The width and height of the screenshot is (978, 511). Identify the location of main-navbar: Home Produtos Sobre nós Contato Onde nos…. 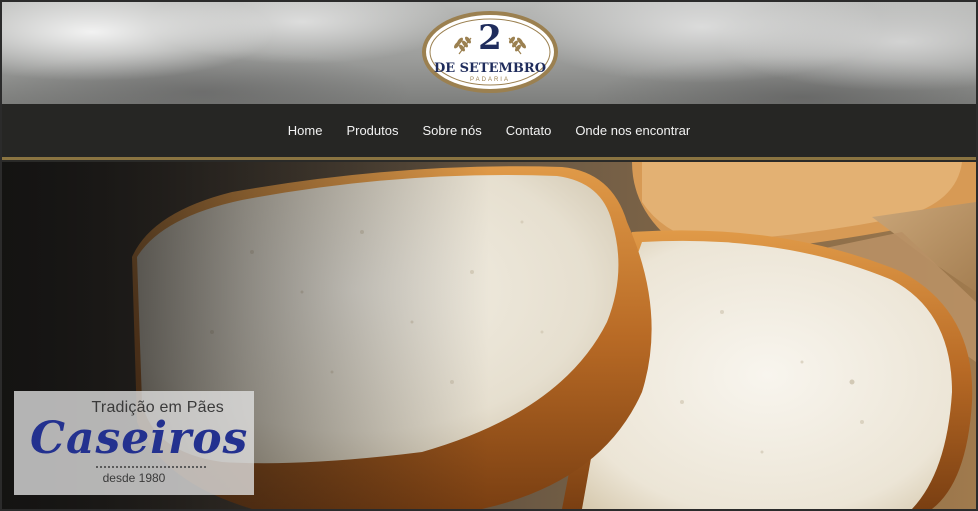
(489, 132).